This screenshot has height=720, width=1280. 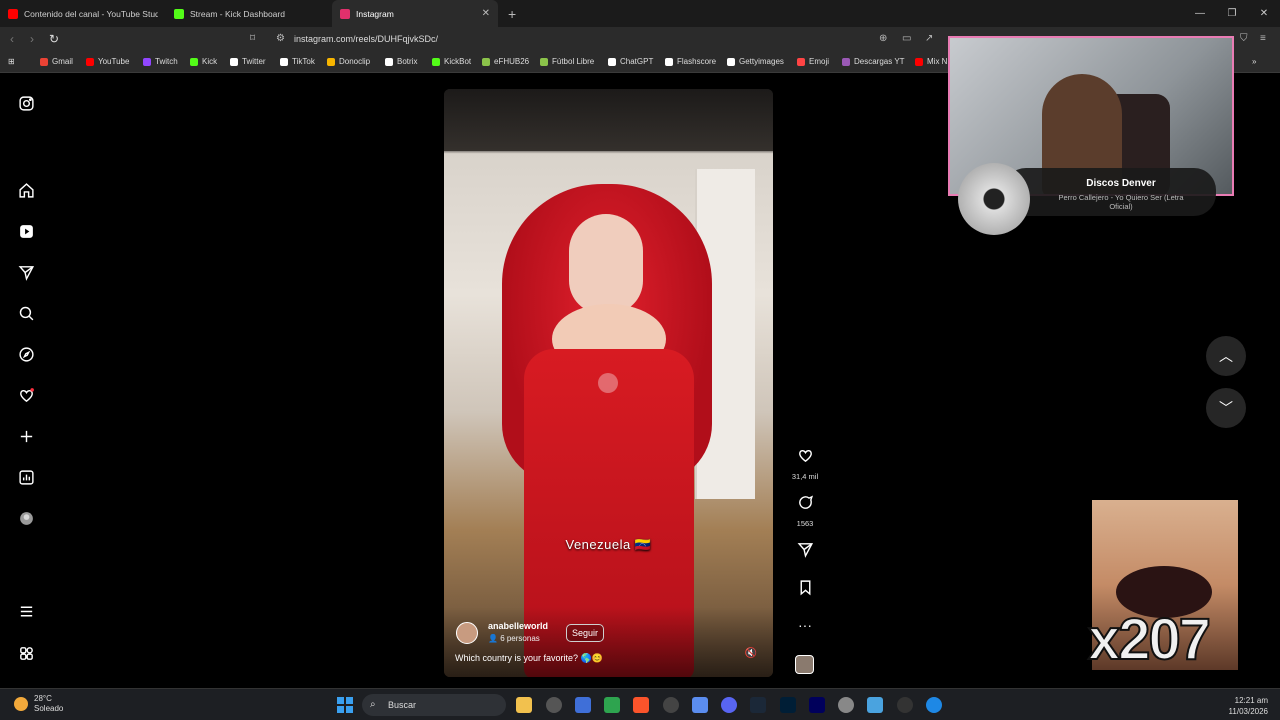 What do you see at coordinates (929, 38) in the screenshot?
I see `share-icon: ↗` at bounding box center [929, 38].